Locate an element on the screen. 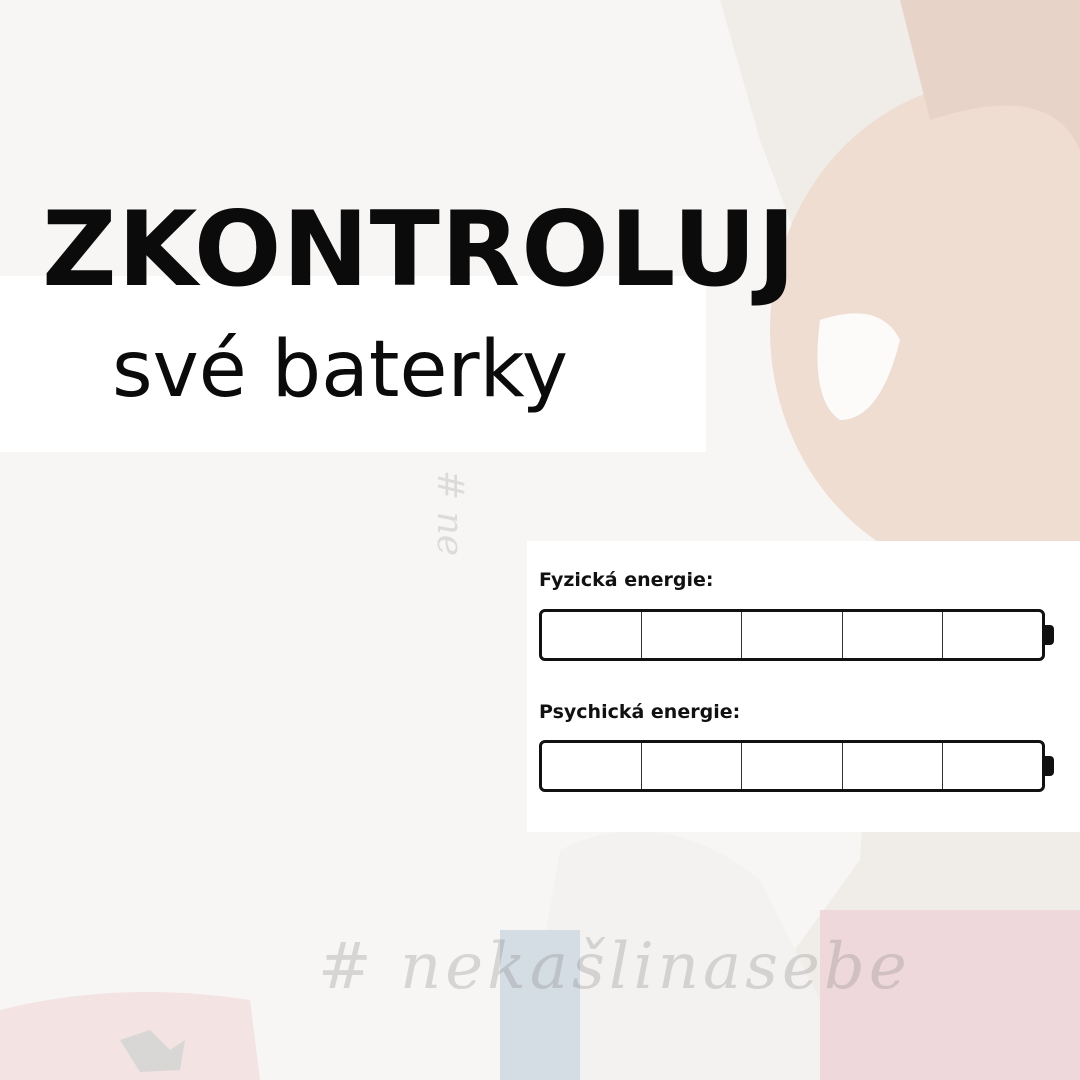 The height and width of the screenshot is (1080, 1080). mental-energy-battery is located at coordinates (792, 766).